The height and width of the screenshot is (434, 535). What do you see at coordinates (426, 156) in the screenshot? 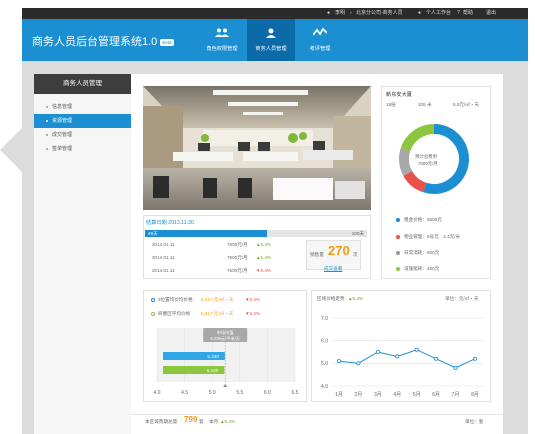
I see `donut-center-label: 预计总费用` at bounding box center [426, 156].